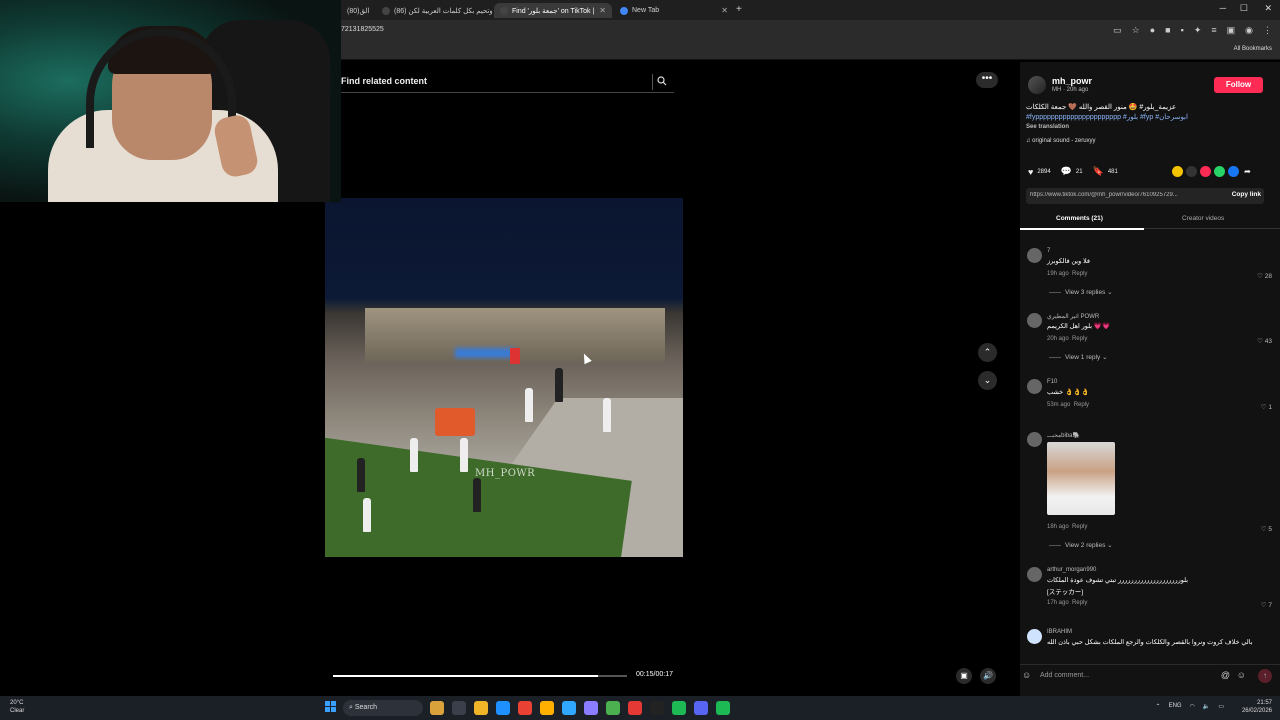  What do you see at coordinates (1264, 341) in the screenshot?
I see `comment-like: ♡ 43` at bounding box center [1264, 341].